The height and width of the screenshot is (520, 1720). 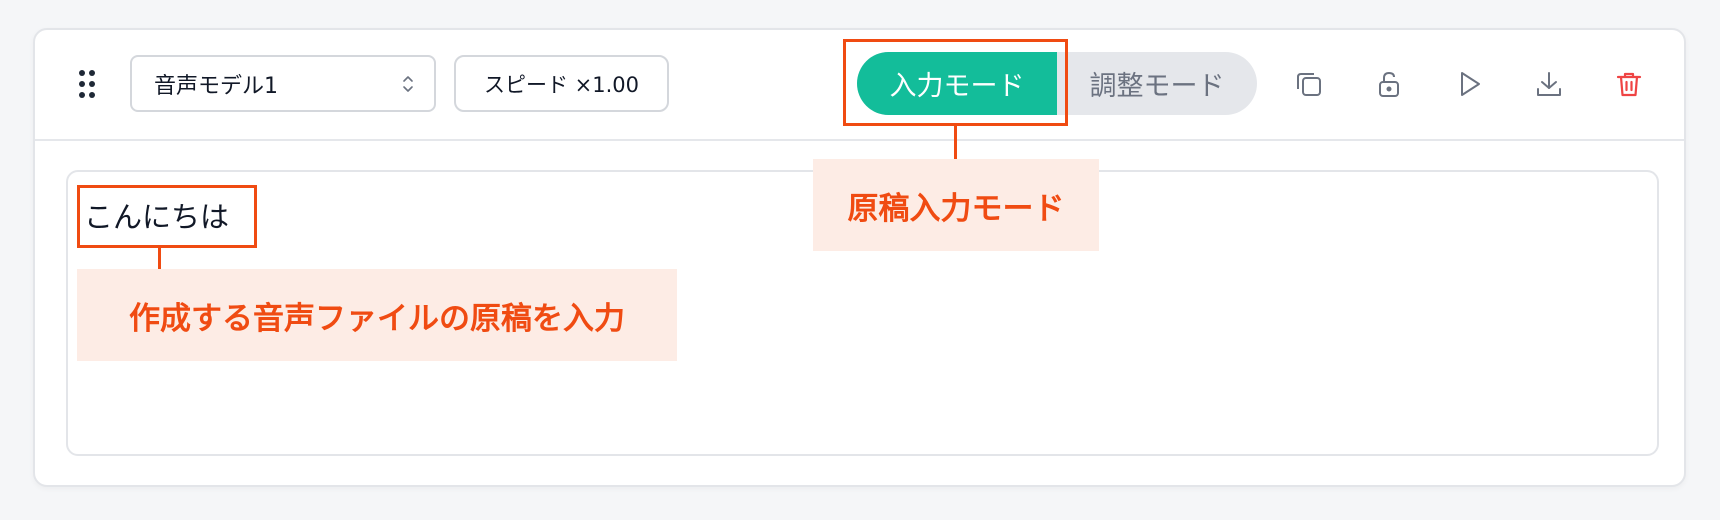 I want to click on text-highlight-box, so click(x=167, y=216).